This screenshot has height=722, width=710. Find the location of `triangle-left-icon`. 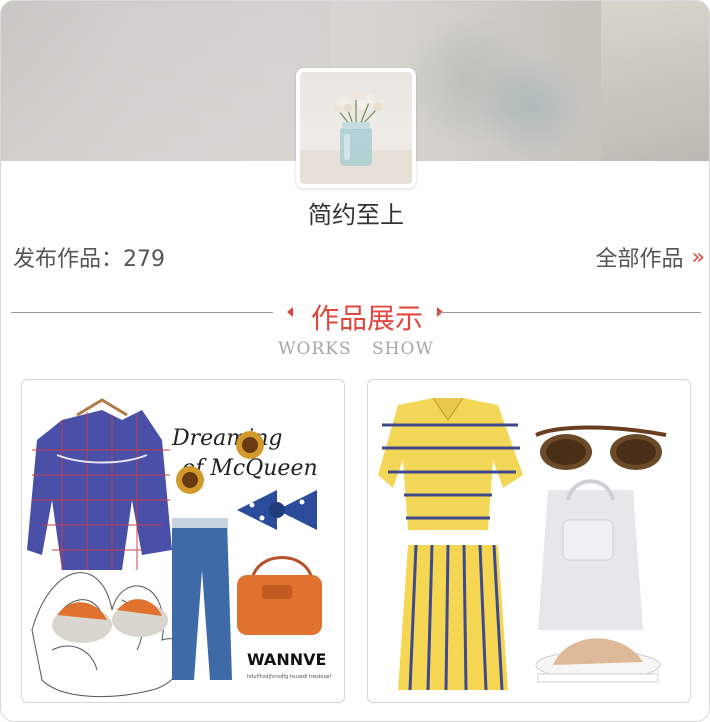

triangle-left-icon is located at coordinates (290, 312).